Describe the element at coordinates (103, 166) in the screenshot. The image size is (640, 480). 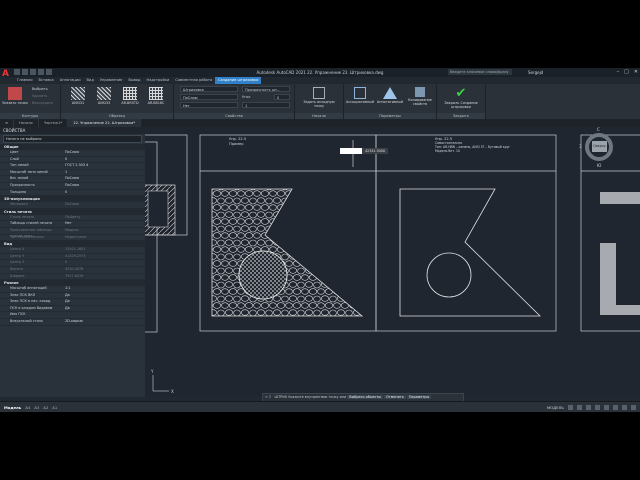
I see `property-value: ГОСТ 2.303 4` at that location.